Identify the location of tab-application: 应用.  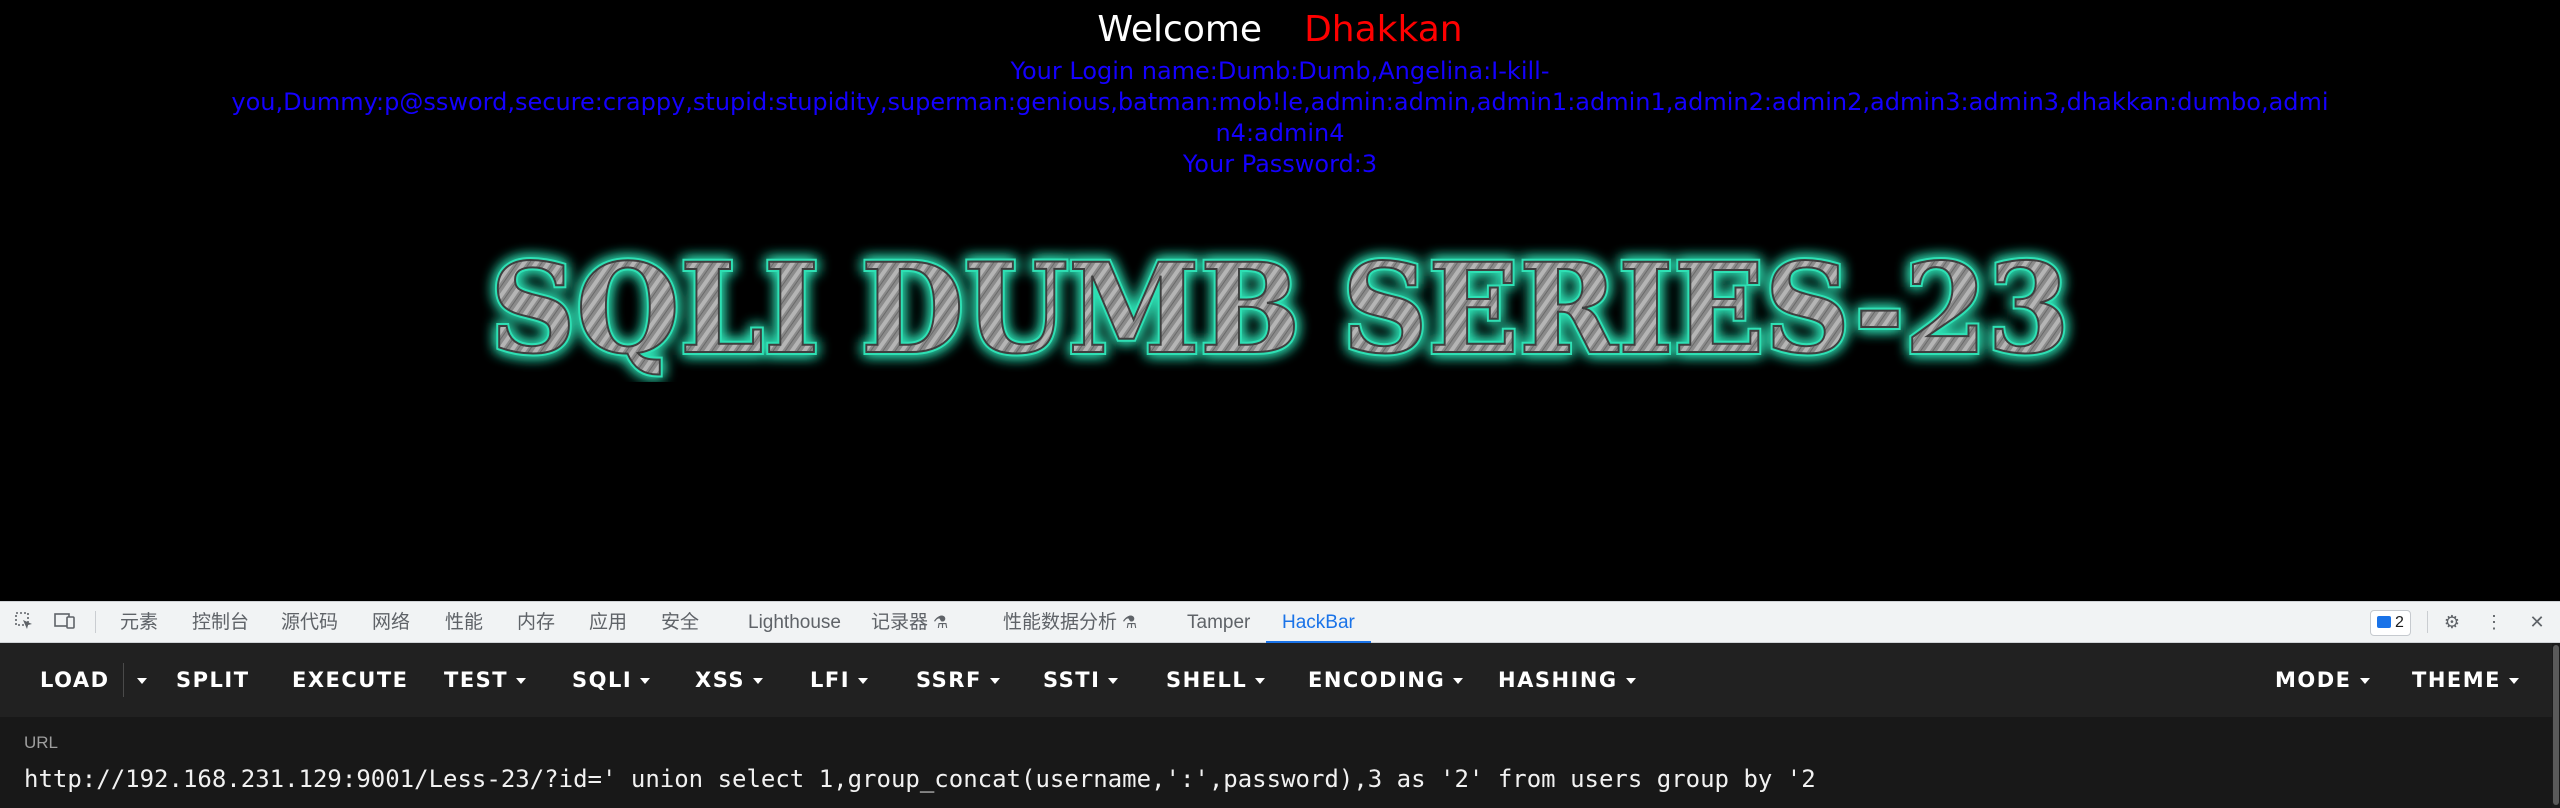
(608, 622).